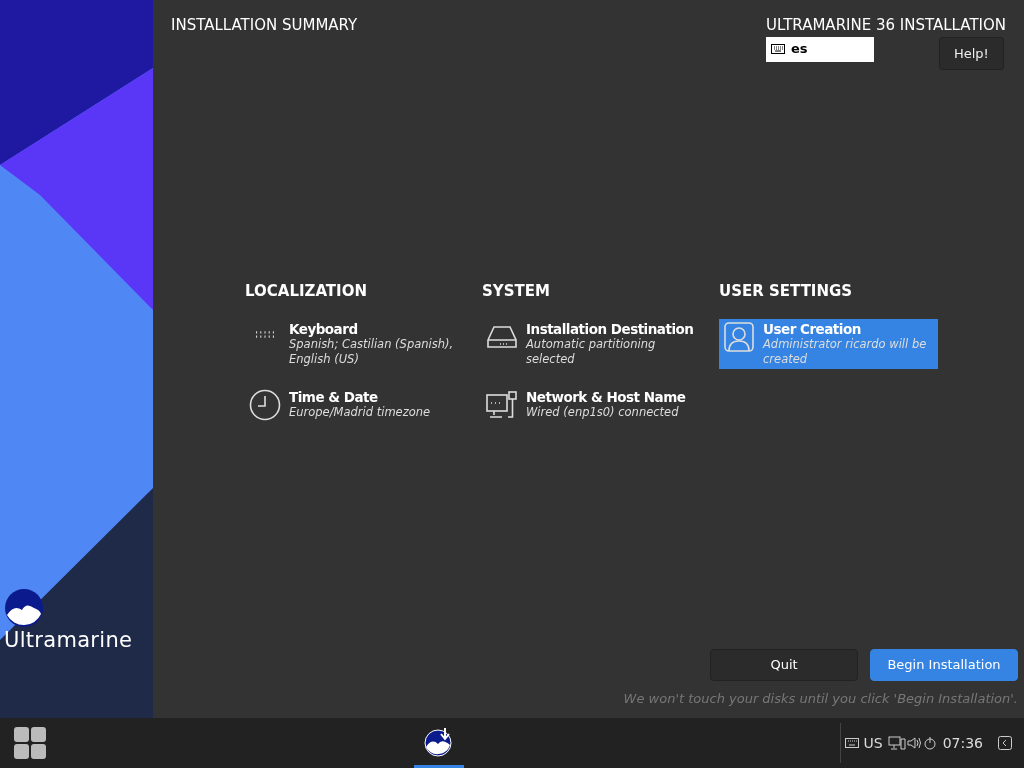 The height and width of the screenshot is (768, 1024). I want to click on section-heading: USER SETTINGS, so click(786, 291).